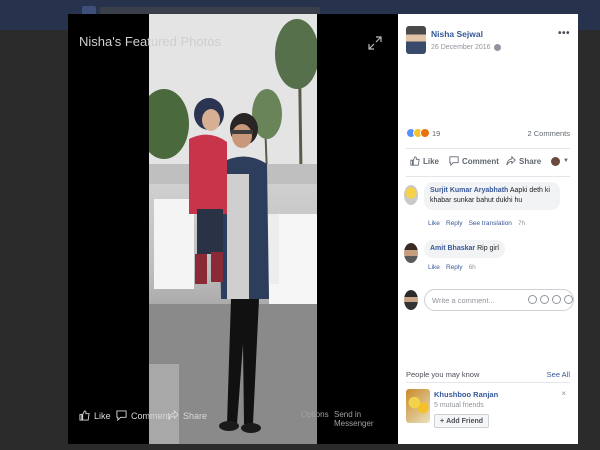 The height and width of the screenshot is (450, 600). Describe the element at coordinates (497, 47) in the screenshot. I see `globe-icon` at that location.